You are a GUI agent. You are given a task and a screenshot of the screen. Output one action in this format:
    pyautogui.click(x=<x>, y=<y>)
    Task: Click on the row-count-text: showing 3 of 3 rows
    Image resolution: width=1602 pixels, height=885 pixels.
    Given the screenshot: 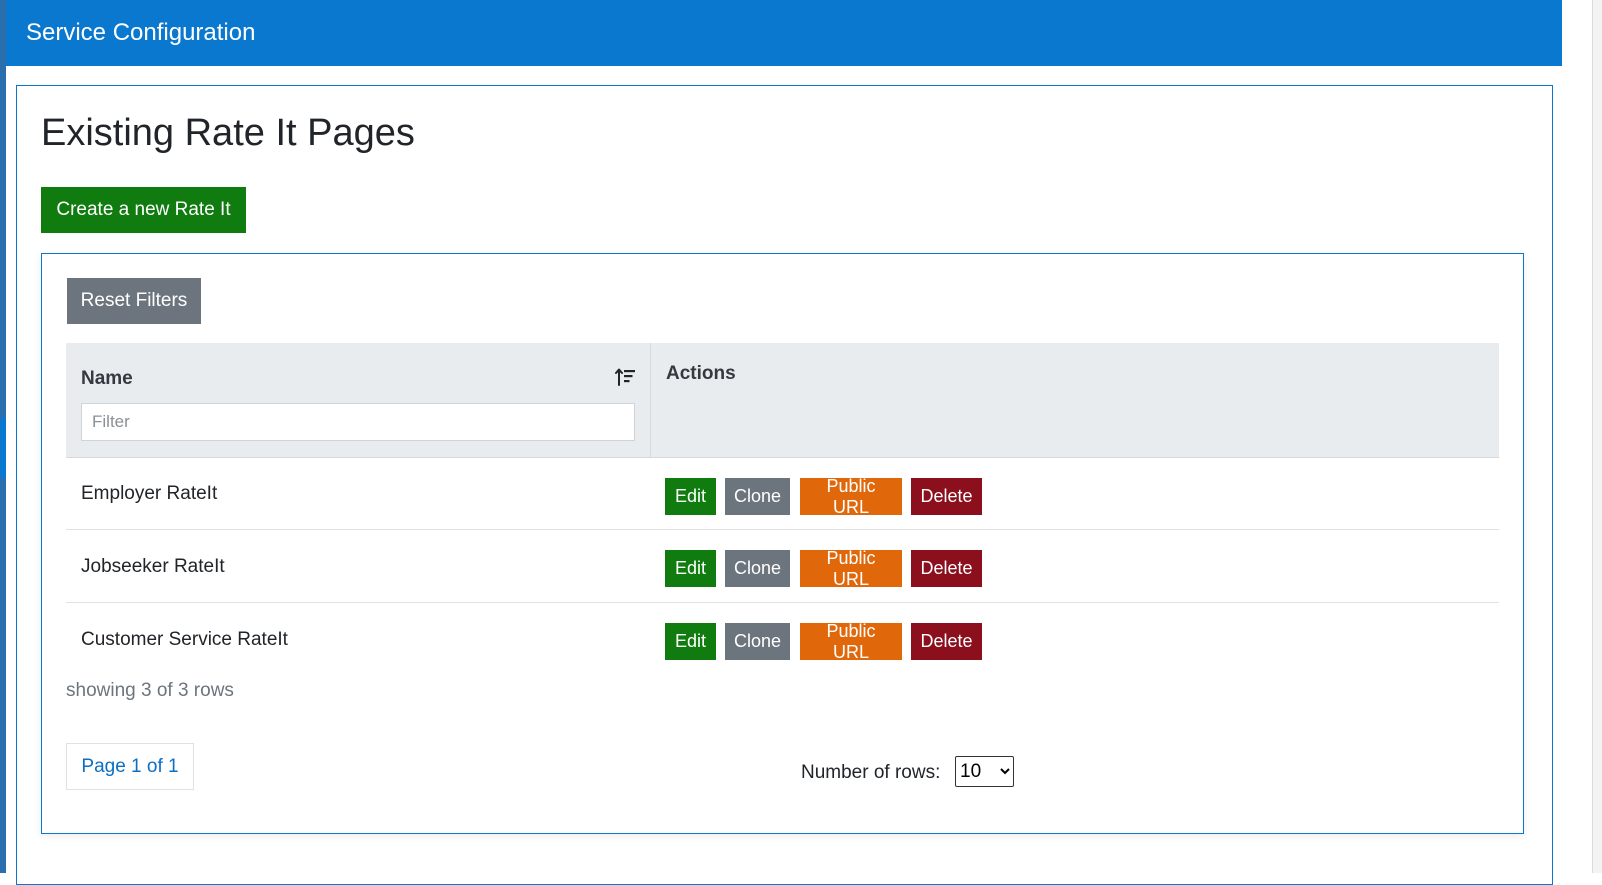 What is the action you would take?
    pyautogui.click(x=150, y=690)
    